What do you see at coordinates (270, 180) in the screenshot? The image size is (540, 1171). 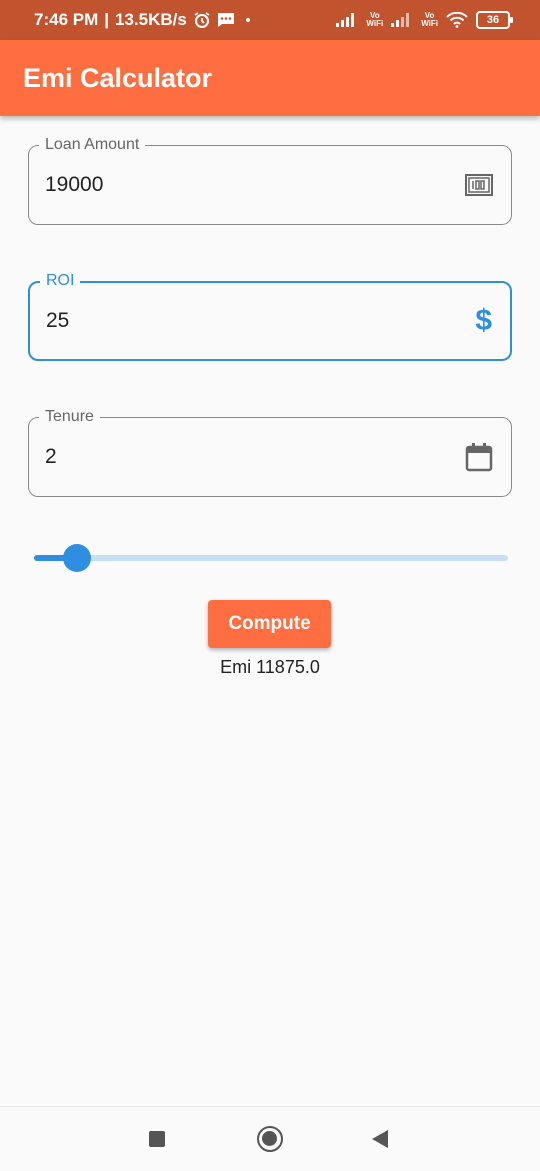 I see `loan-amount-field: Loan Amount 19000` at bounding box center [270, 180].